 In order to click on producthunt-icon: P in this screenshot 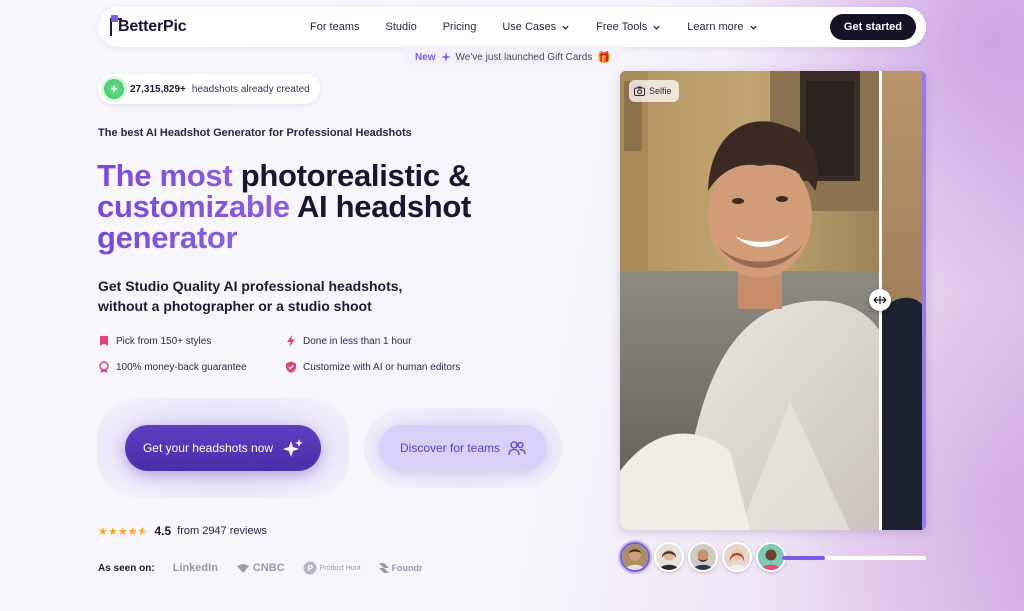, I will do `click(310, 568)`.